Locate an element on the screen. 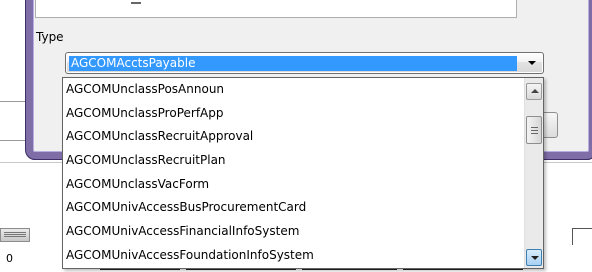 The image size is (592, 272). type-label: Type is located at coordinates (50, 37).